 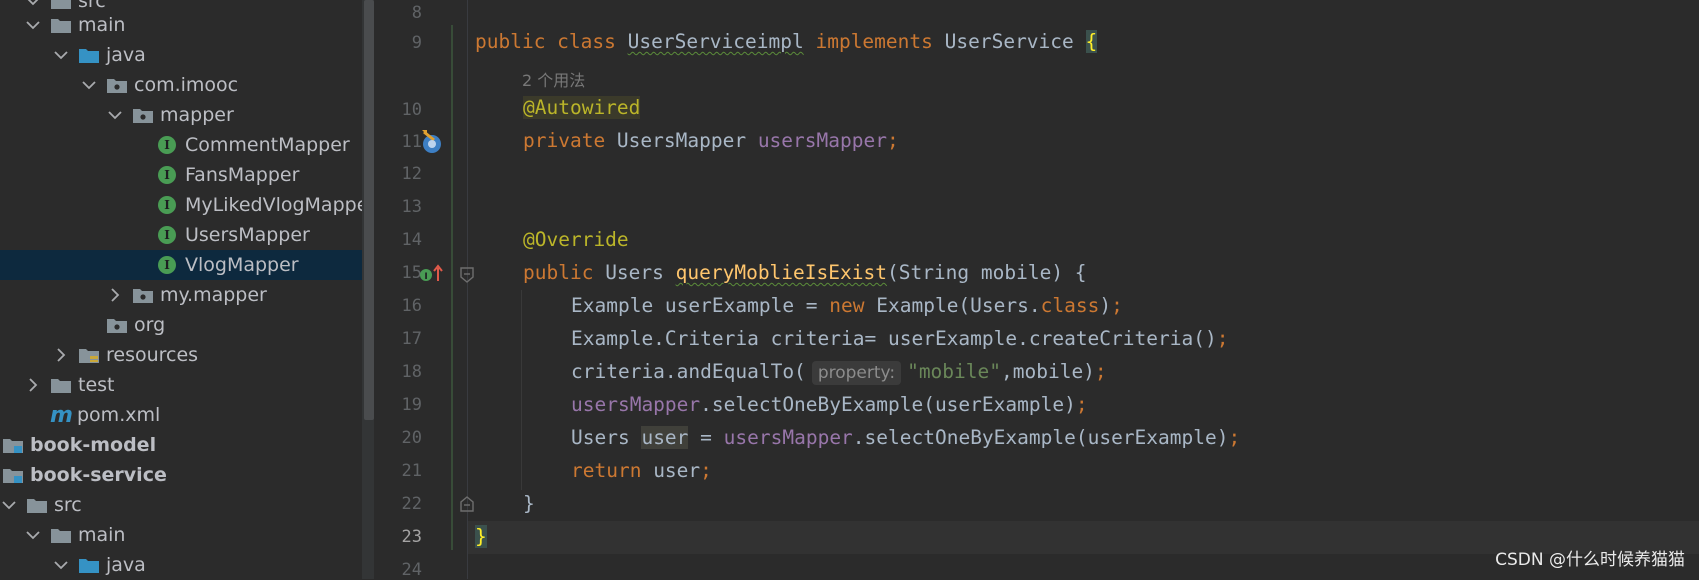 What do you see at coordinates (89, 55) in the screenshot?
I see `source-folder-icon` at bounding box center [89, 55].